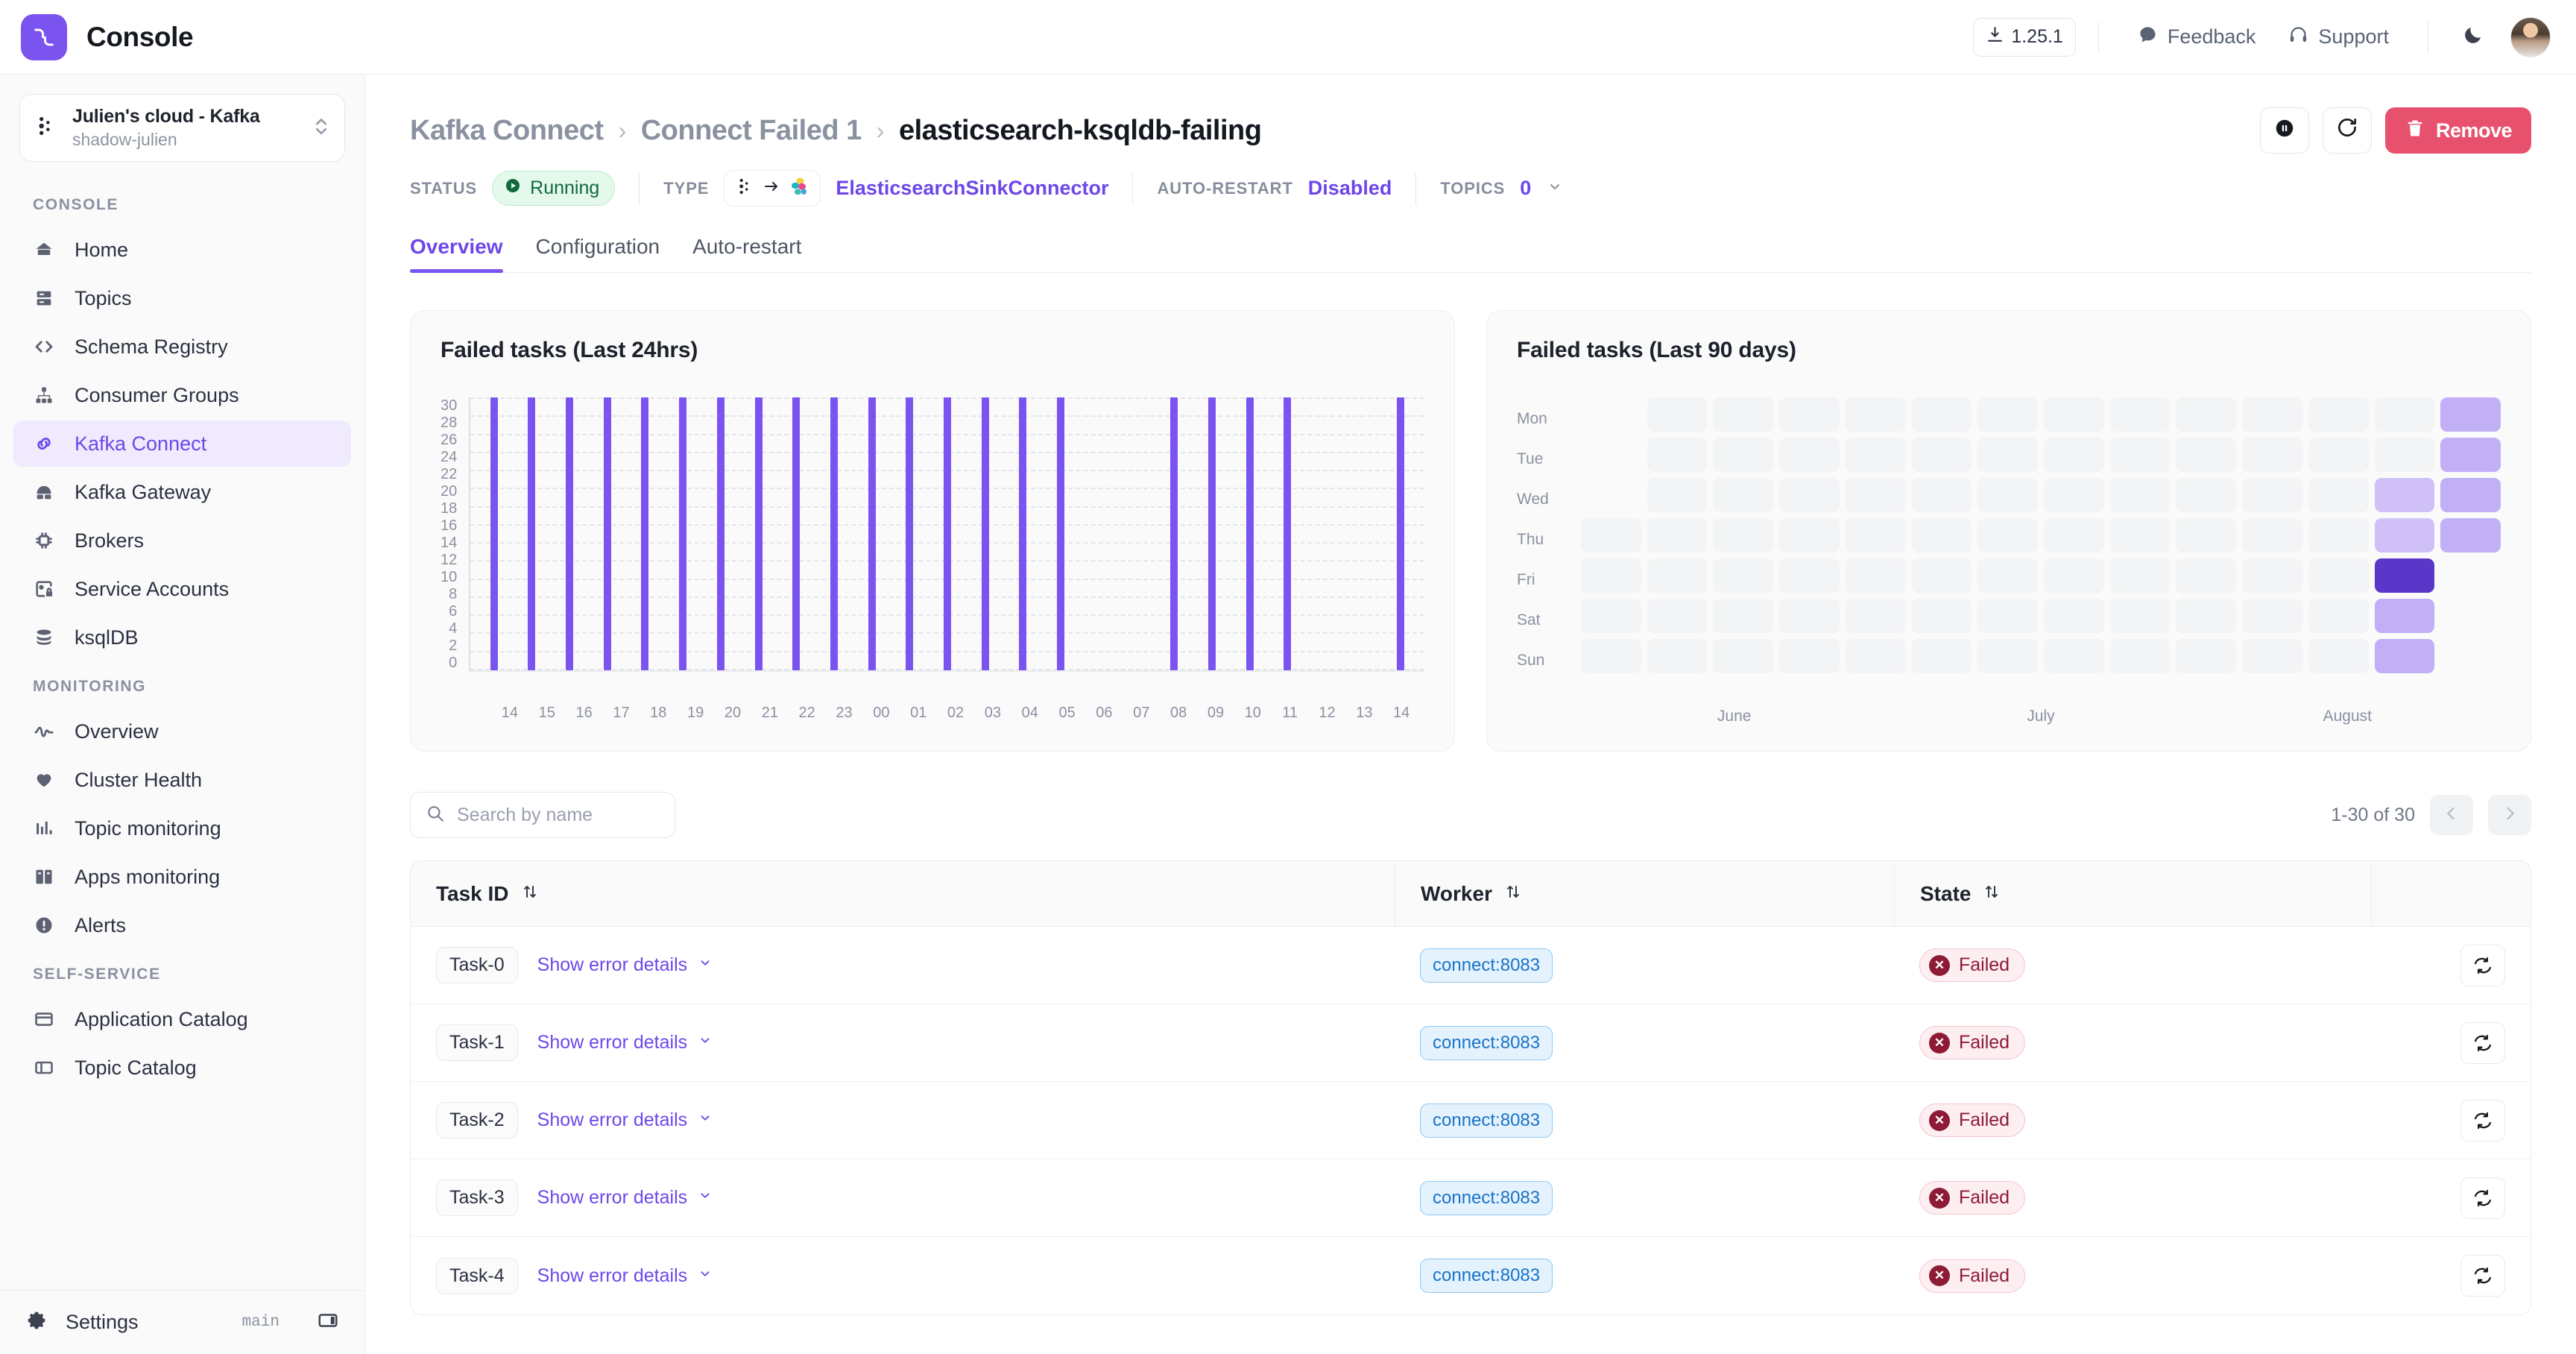 Image resolution: width=2576 pixels, height=1354 pixels. I want to click on sidebar-item-consumer-groups: Consumer Groups, so click(182, 395).